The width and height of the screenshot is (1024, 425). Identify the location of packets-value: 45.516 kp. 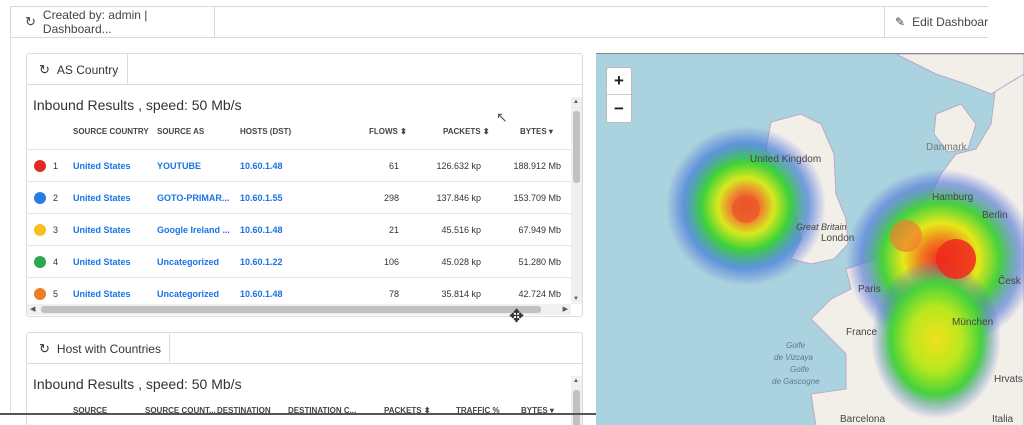
(461, 230).